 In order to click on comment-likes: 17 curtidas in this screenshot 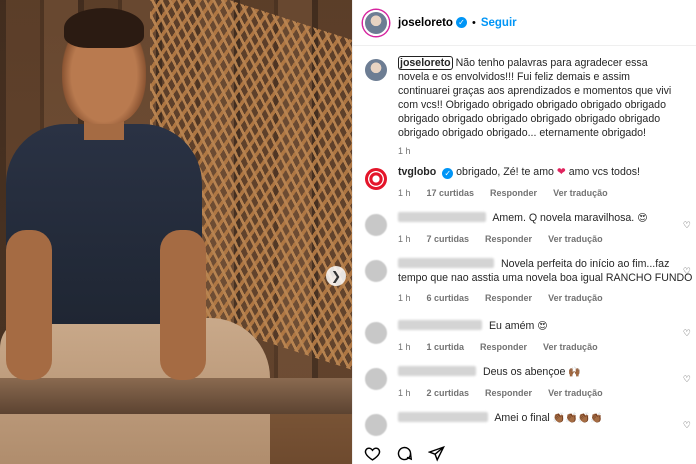, I will do `click(451, 193)`.